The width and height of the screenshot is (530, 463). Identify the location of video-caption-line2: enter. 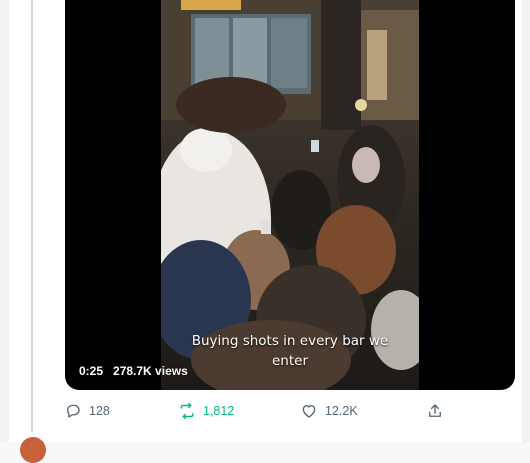
(289, 361).